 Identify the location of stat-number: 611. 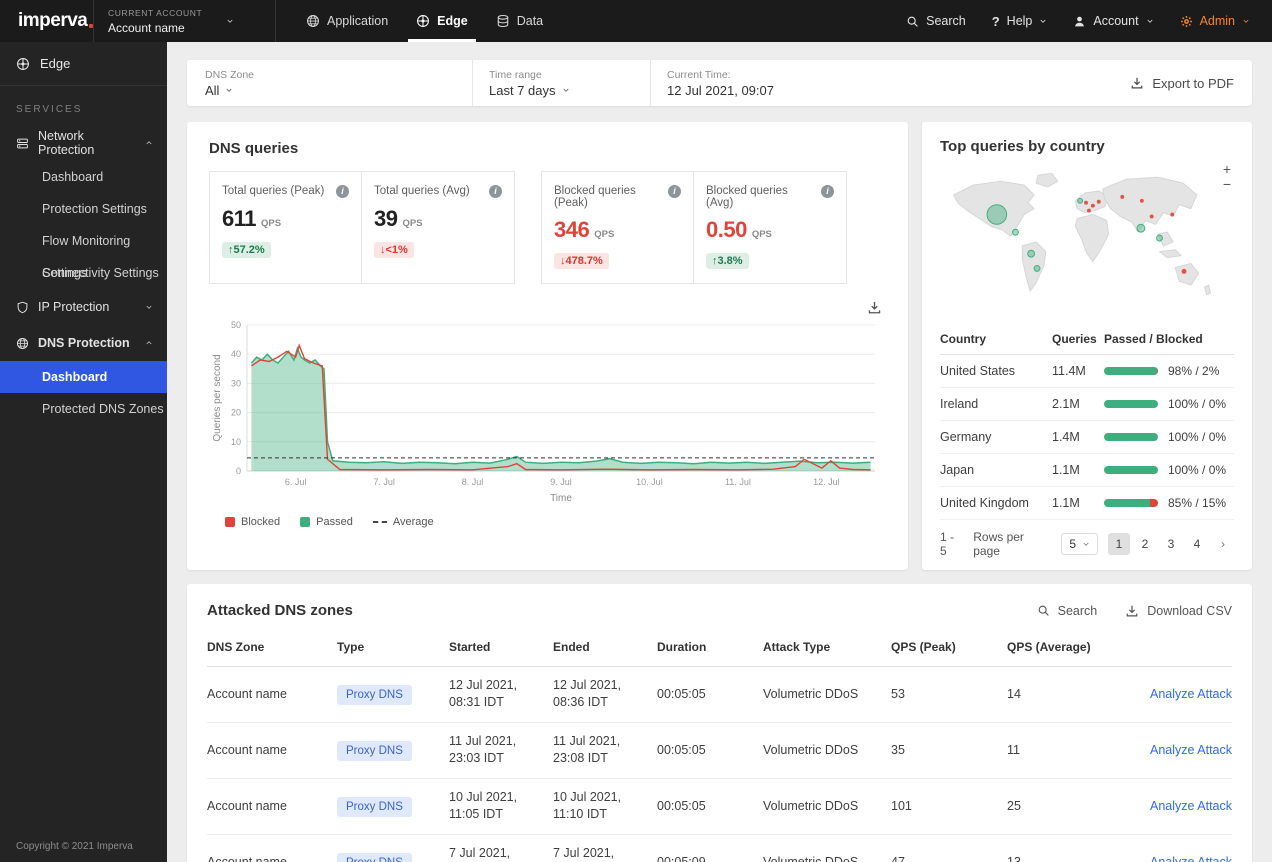
(239, 218).